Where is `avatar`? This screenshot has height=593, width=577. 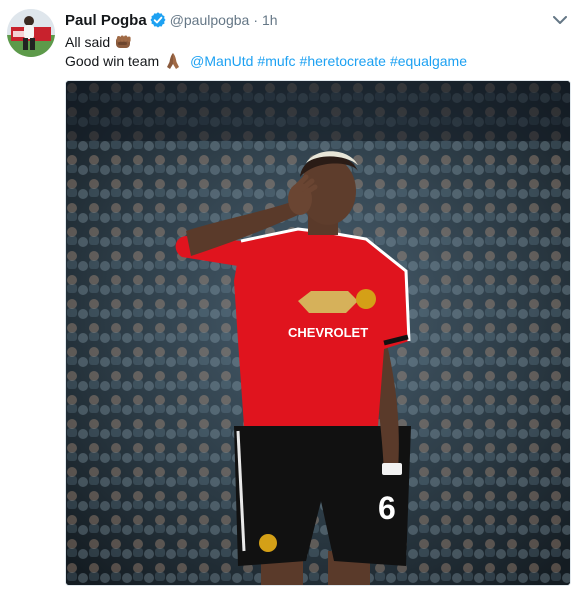
avatar is located at coordinates (31, 33).